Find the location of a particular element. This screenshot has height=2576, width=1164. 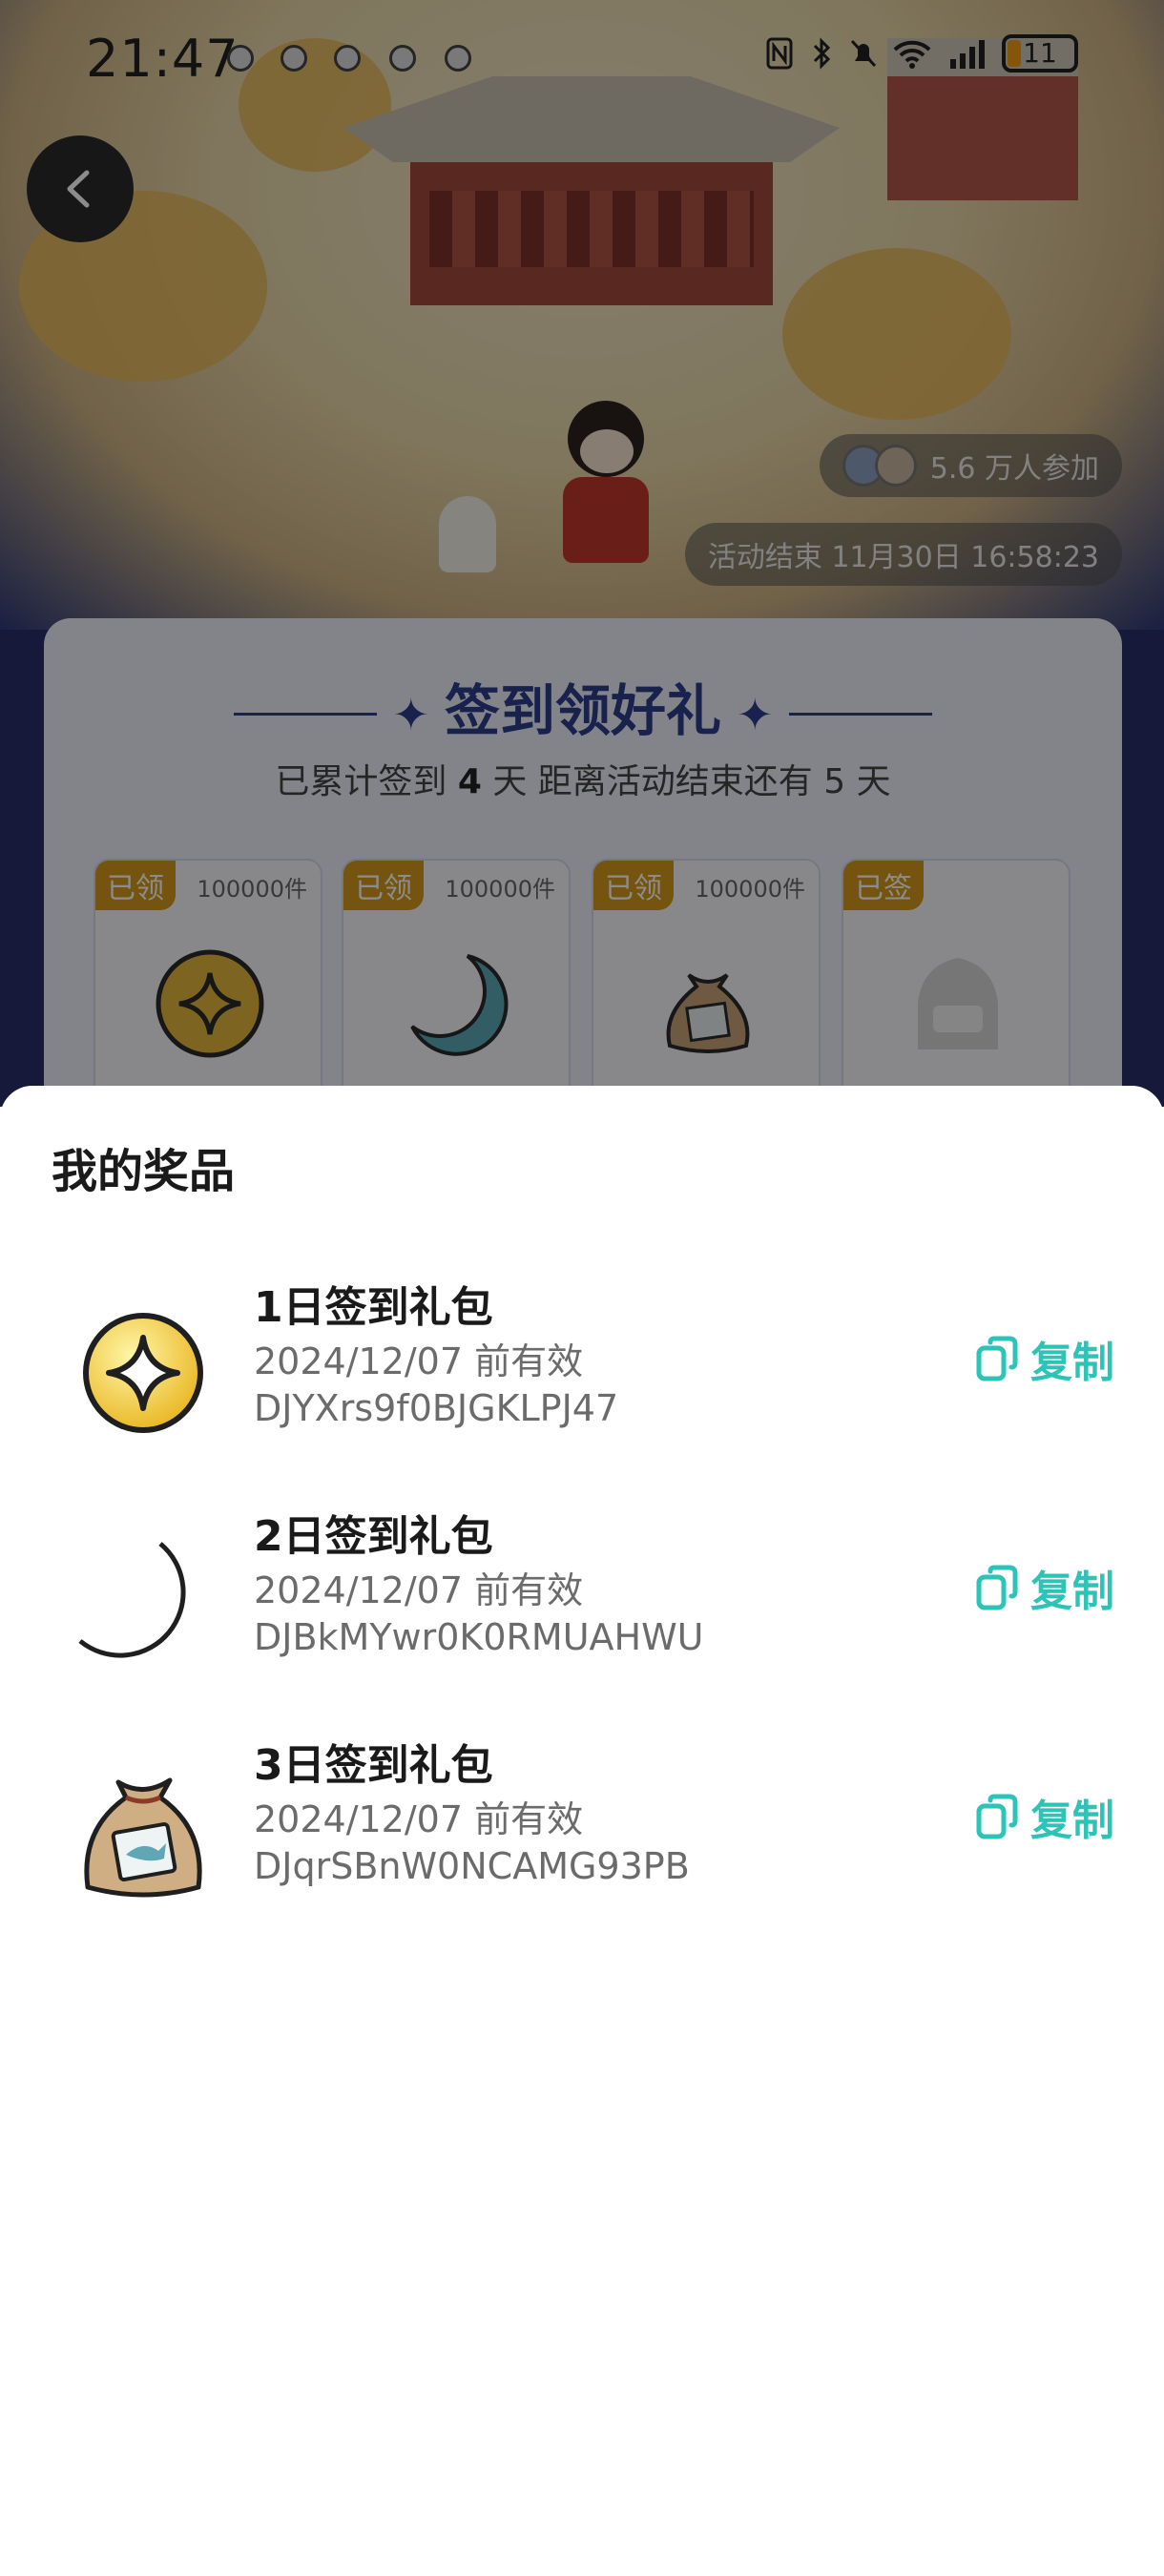

coin-icon is located at coordinates (143, 1373).